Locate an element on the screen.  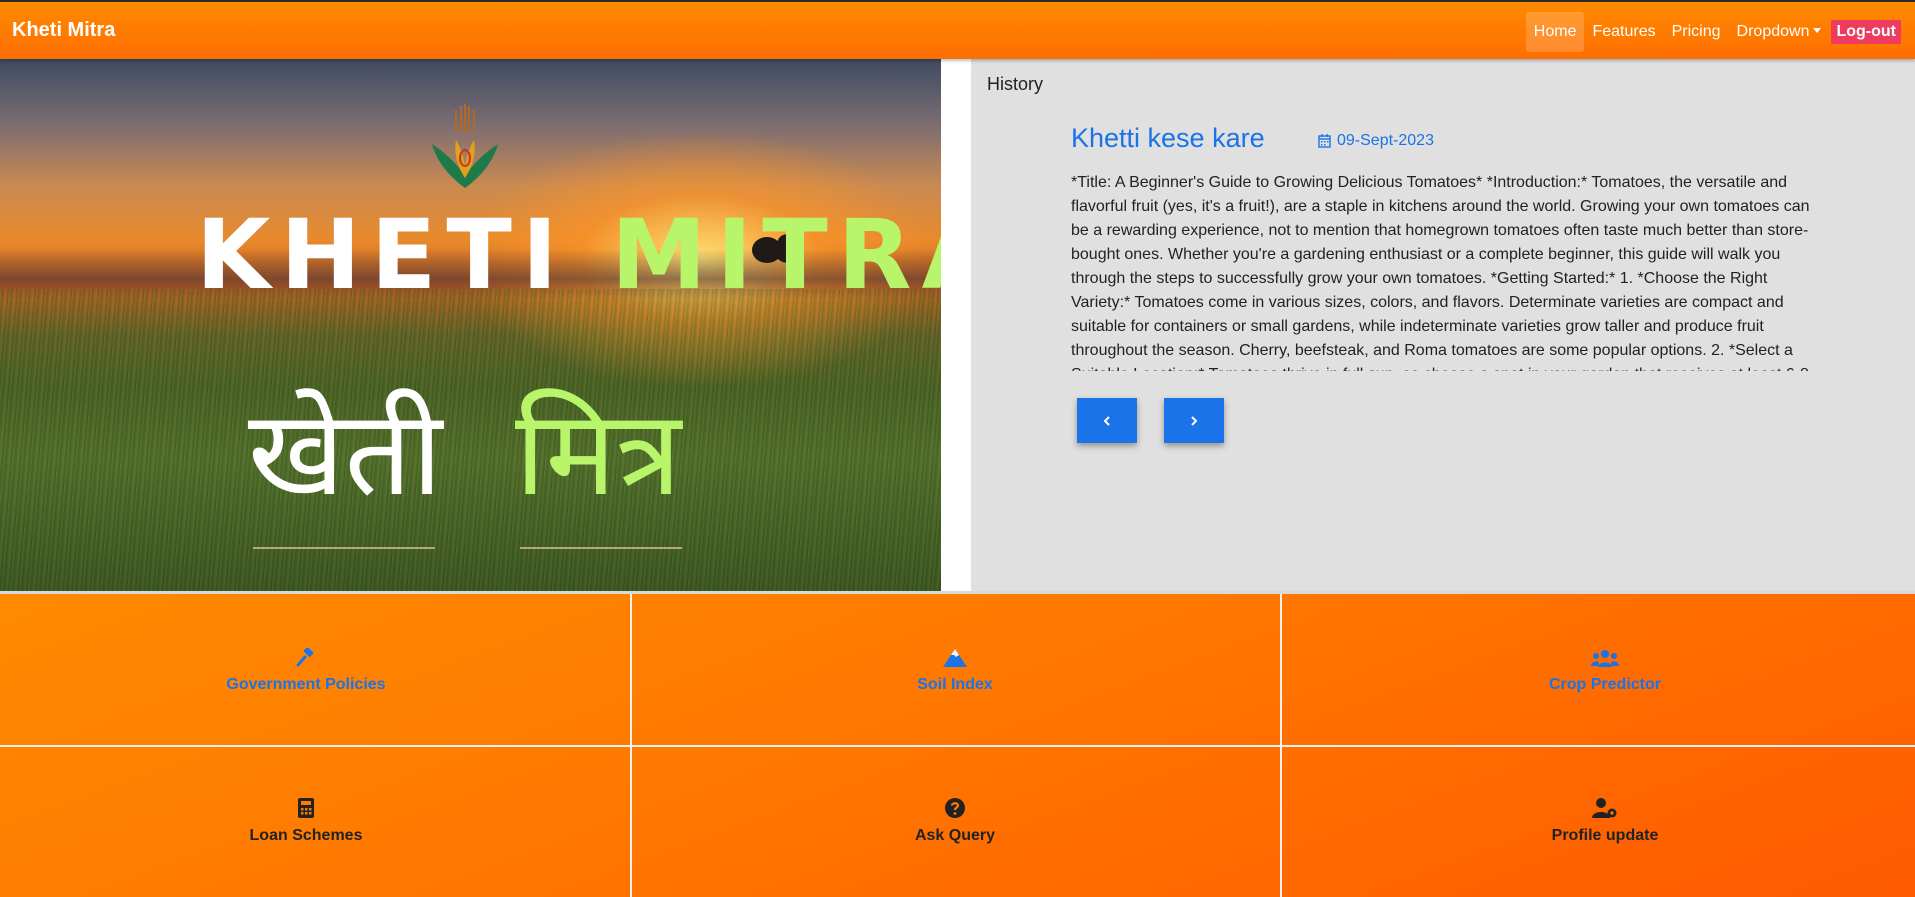
feature-crop-predictor: Crop Predictor is located at coordinates (1605, 667).